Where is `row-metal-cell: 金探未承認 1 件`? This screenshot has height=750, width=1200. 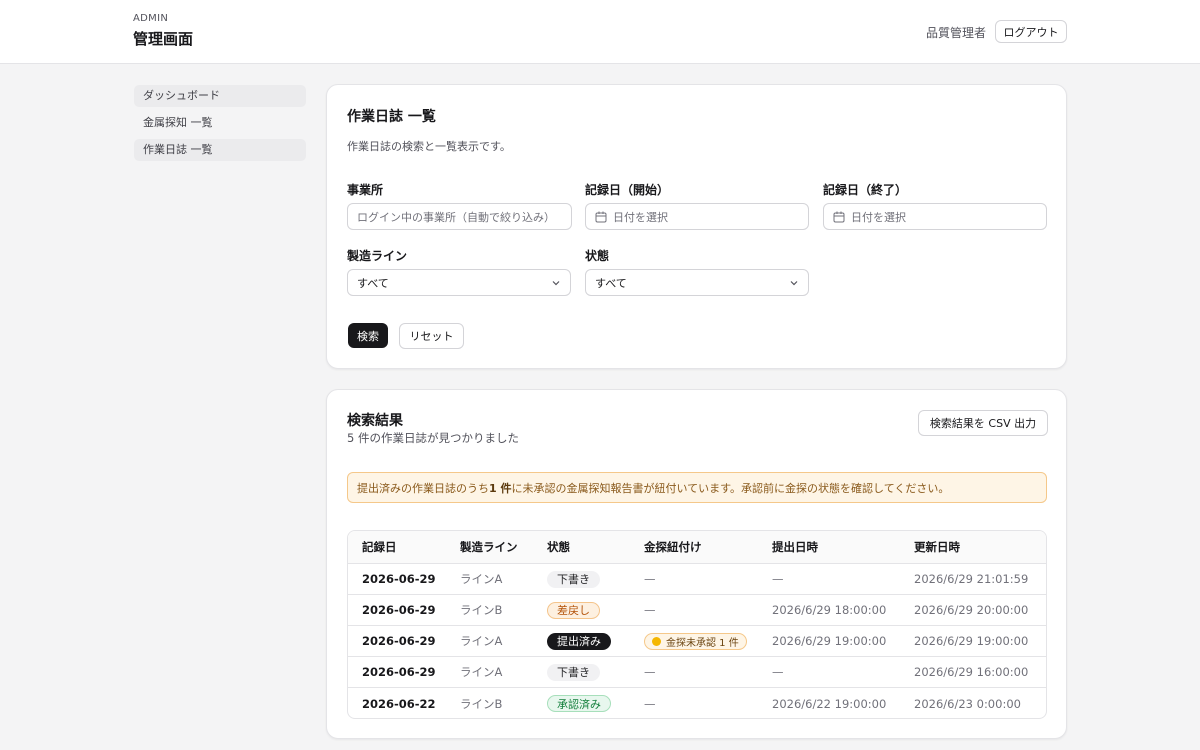
row-metal-cell: 金探未承認 1 件 is located at coordinates (695, 641).